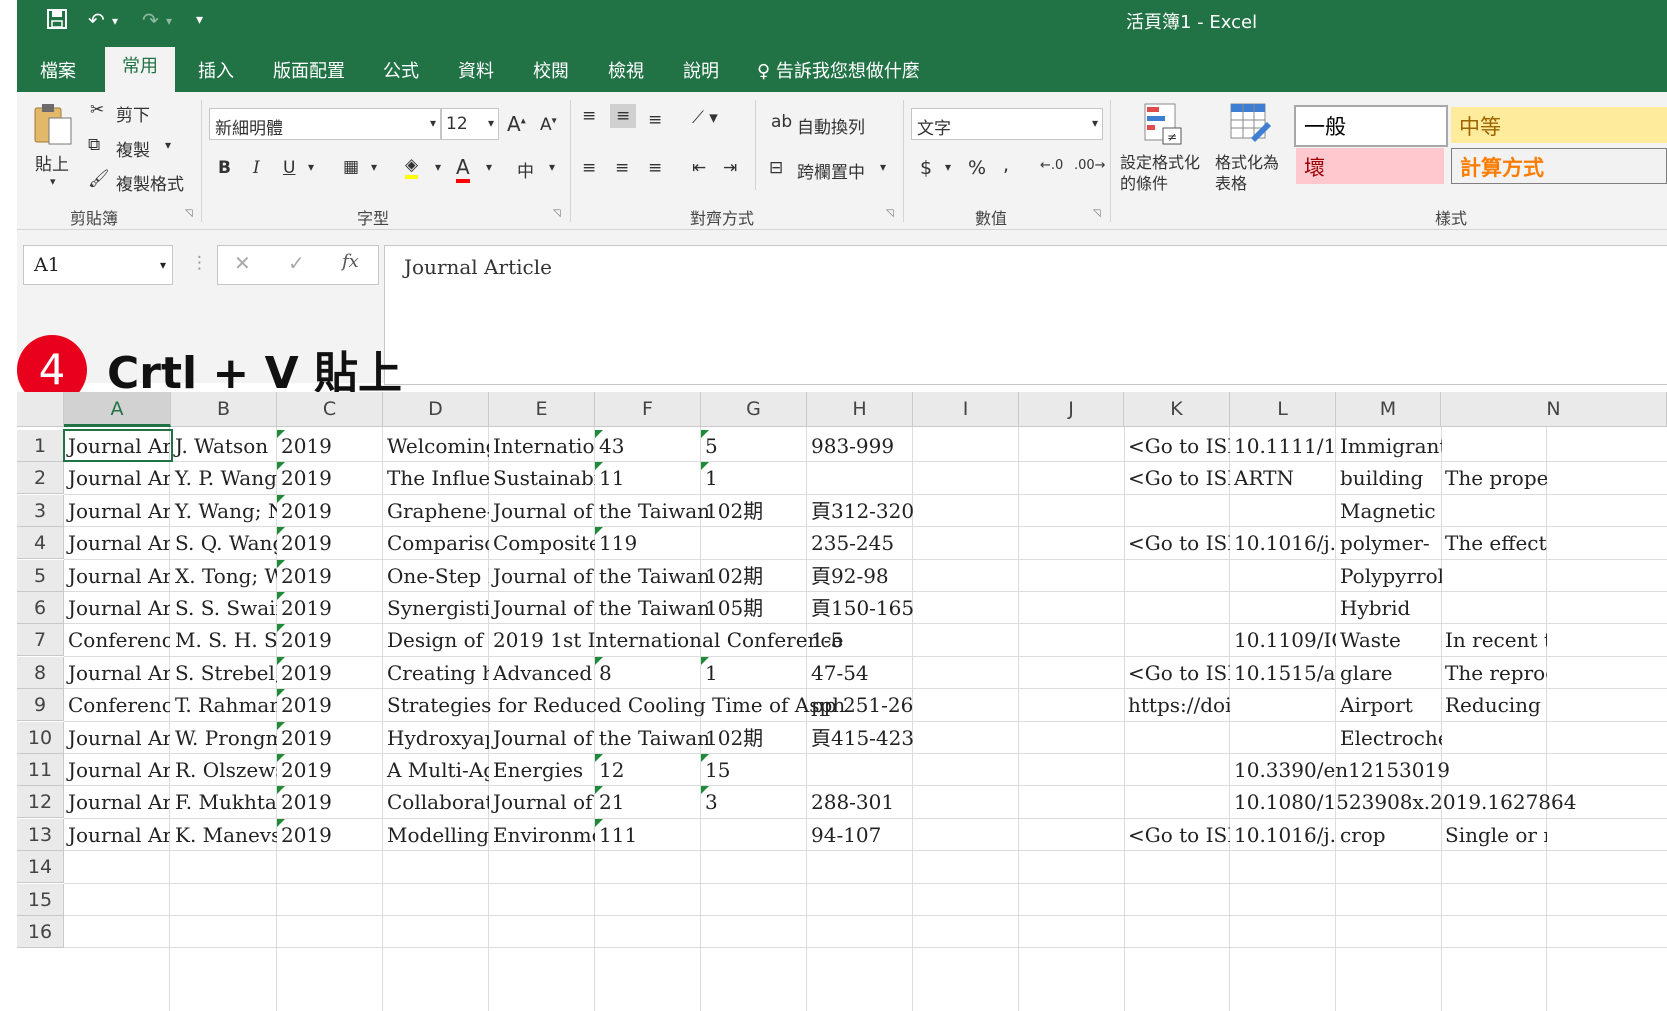  Describe the element at coordinates (436, 511) in the screenshot. I see `cell-d3: Graphene-I` at that location.